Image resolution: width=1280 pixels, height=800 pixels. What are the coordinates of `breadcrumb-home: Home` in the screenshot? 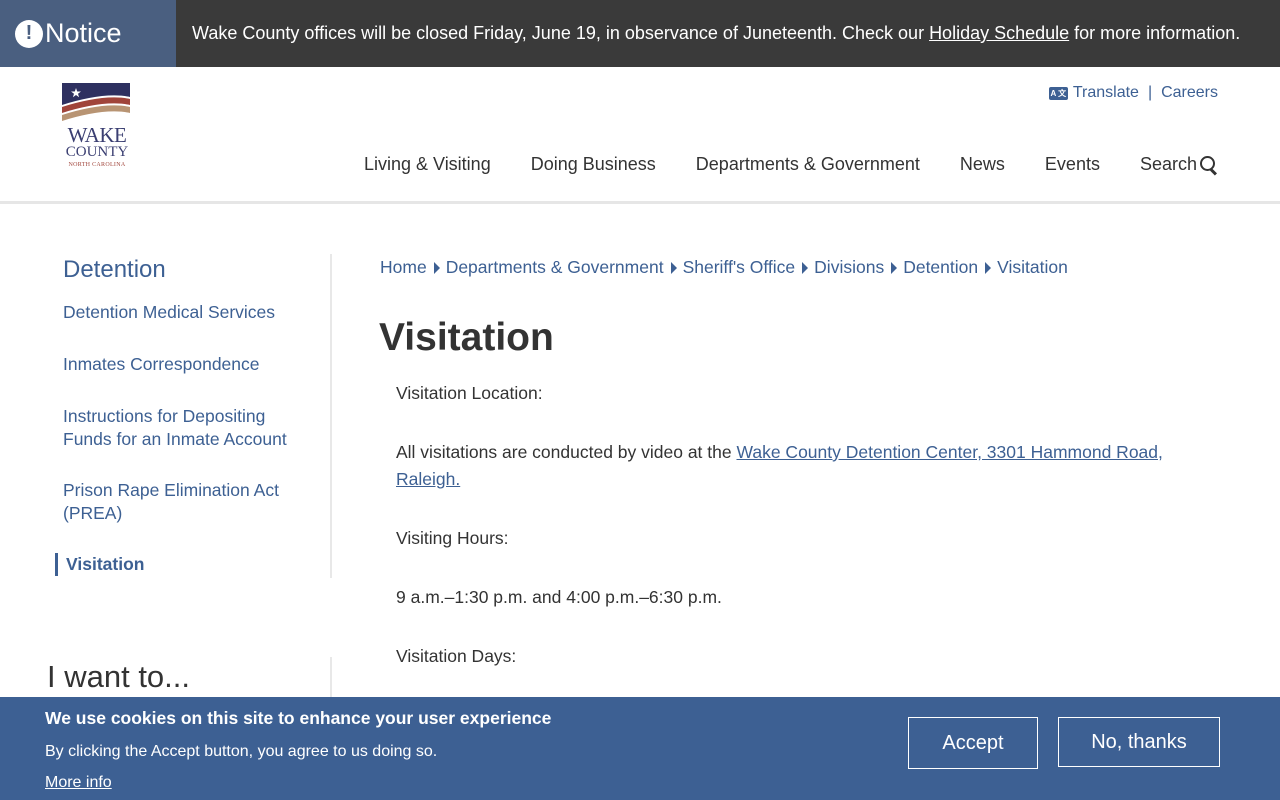 It's located at (403, 267).